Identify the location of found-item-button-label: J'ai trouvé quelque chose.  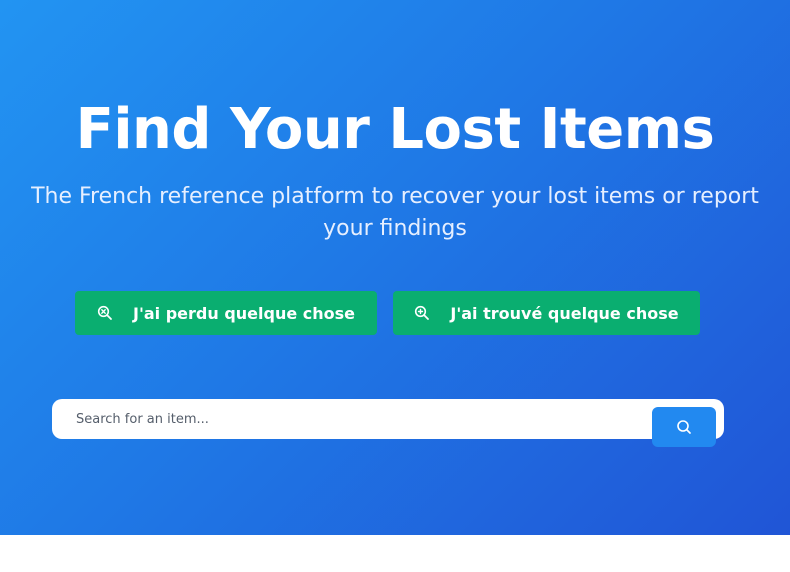
(564, 313).